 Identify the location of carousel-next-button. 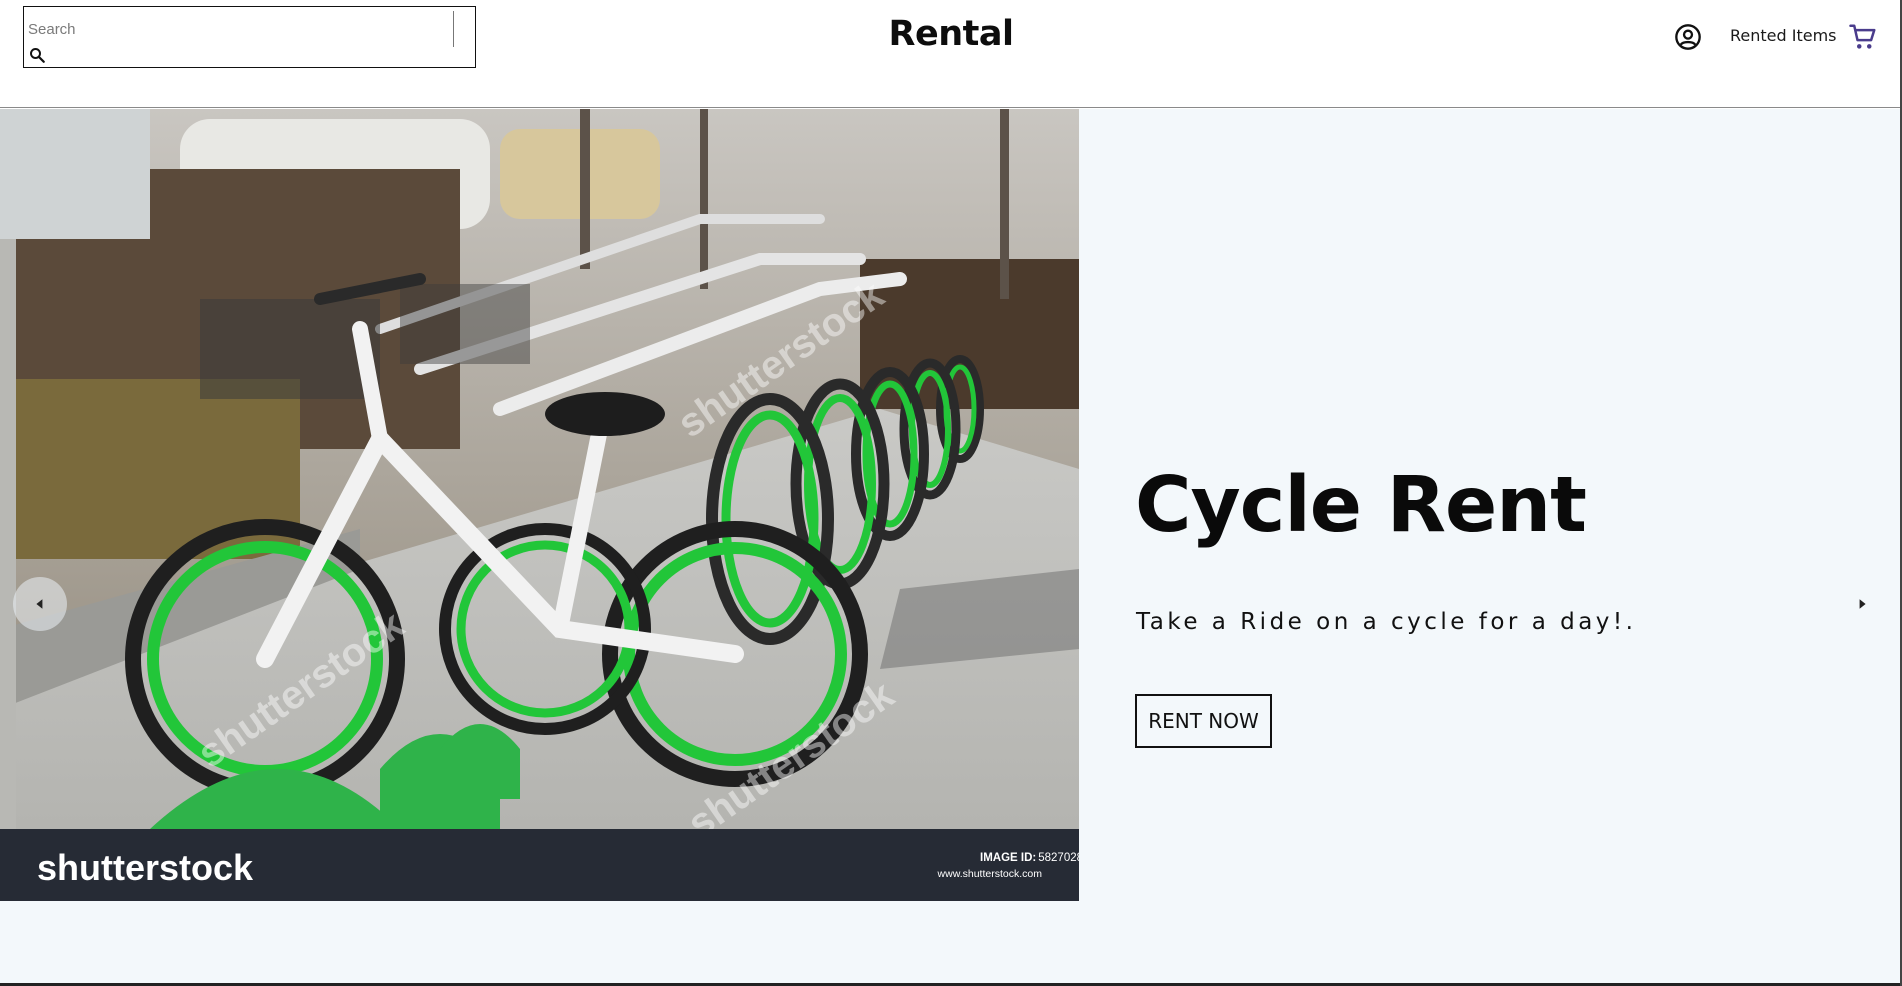
(1862, 604).